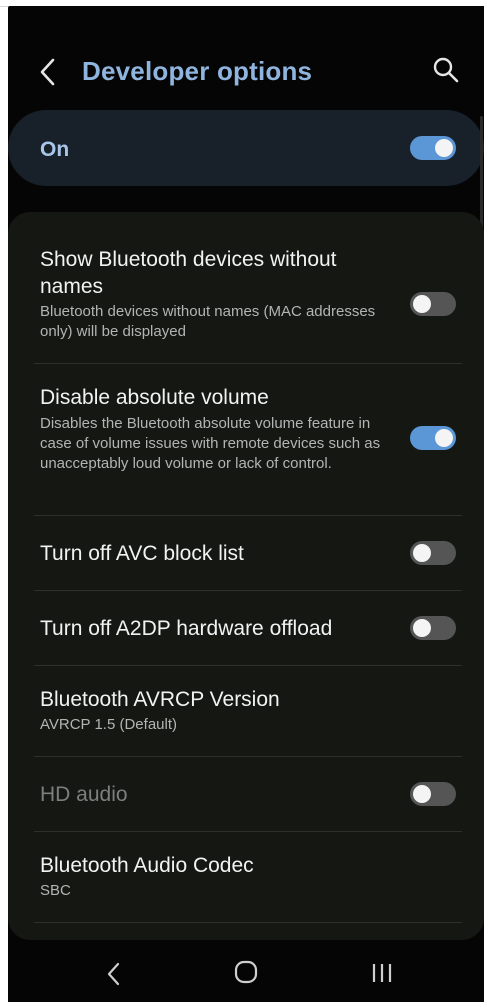  Describe the element at coordinates (197, 71) in the screenshot. I see `page-title: Developer options` at that location.